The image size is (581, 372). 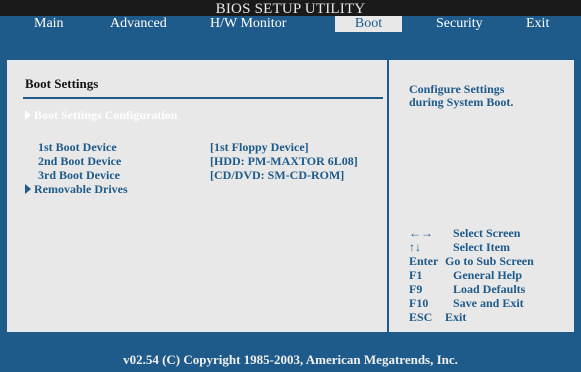 I want to click on key-hint-esc: ESC Exit, so click(x=438, y=317).